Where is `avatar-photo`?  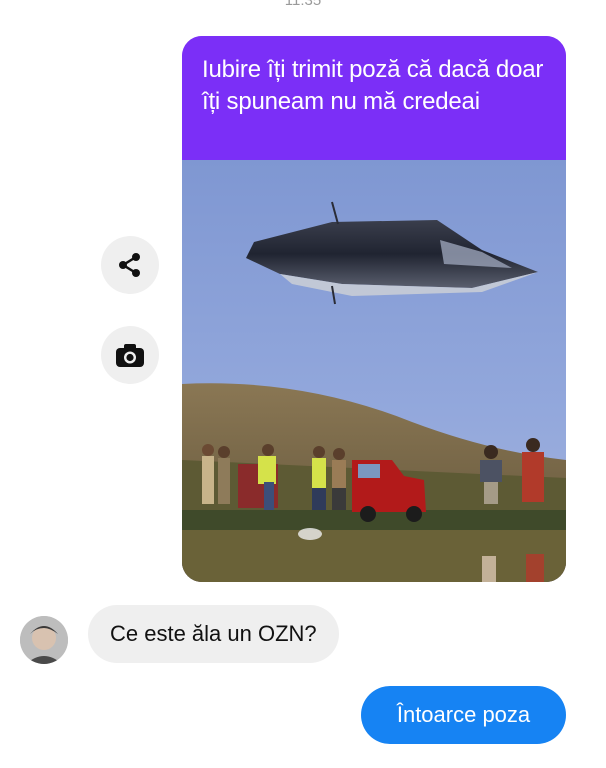
avatar-photo is located at coordinates (44, 640).